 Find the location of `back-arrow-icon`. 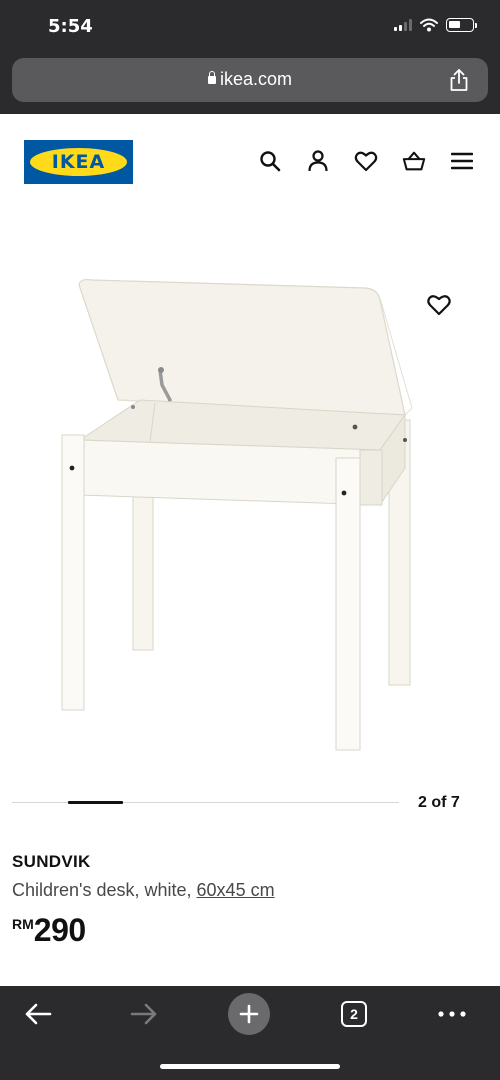

back-arrow-icon is located at coordinates (38, 1014).